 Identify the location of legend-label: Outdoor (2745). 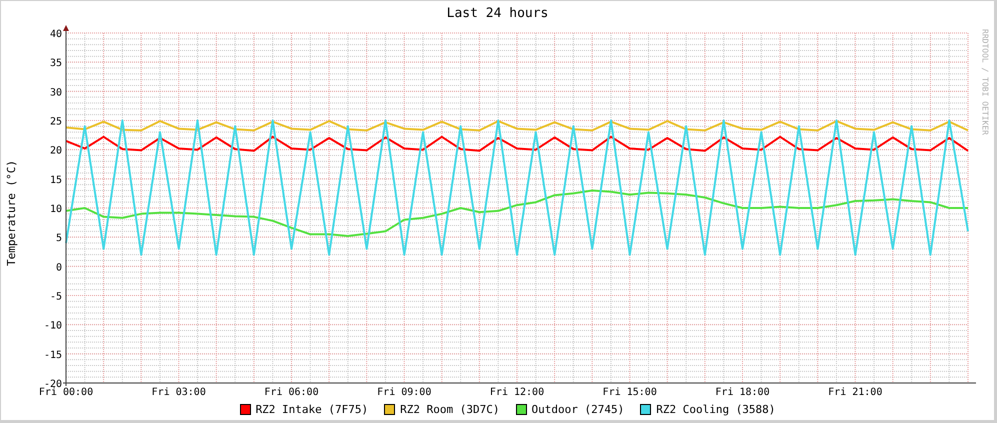
(578, 409).